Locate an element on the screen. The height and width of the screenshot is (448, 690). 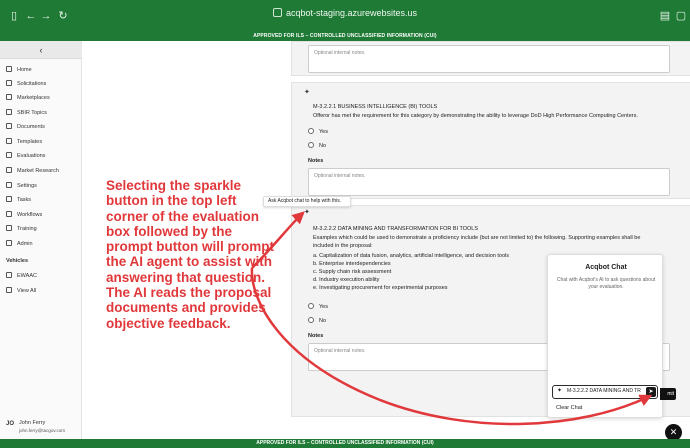
sidebar-item-documents: Documents is located at coordinates (25, 127).